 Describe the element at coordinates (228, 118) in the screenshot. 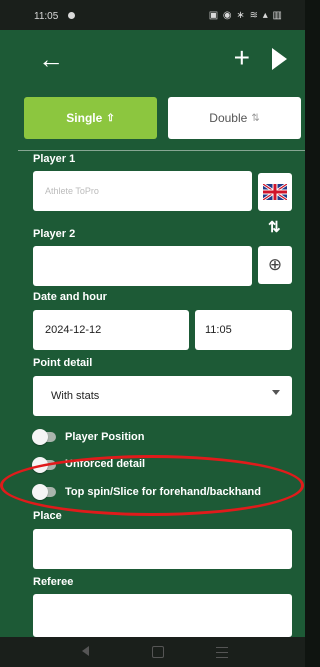

I see `tab-double-label: Double` at that location.